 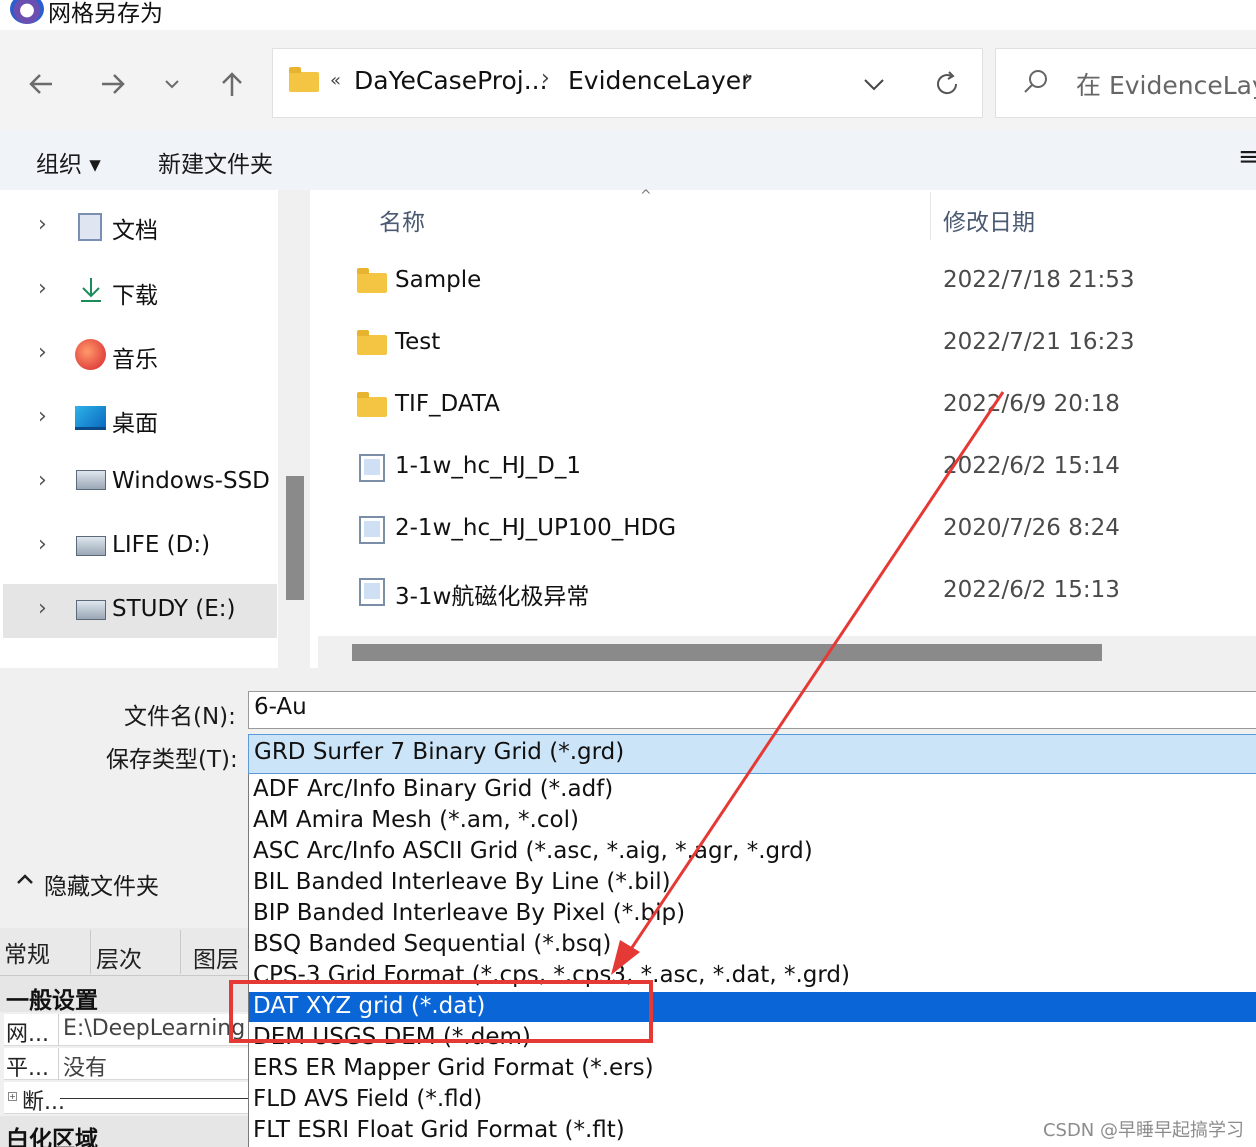 What do you see at coordinates (1143, 1130) in the screenshot?
I see `watermark: CSDN @早睡早起搞学习` at bounding box center [1143, 1130].